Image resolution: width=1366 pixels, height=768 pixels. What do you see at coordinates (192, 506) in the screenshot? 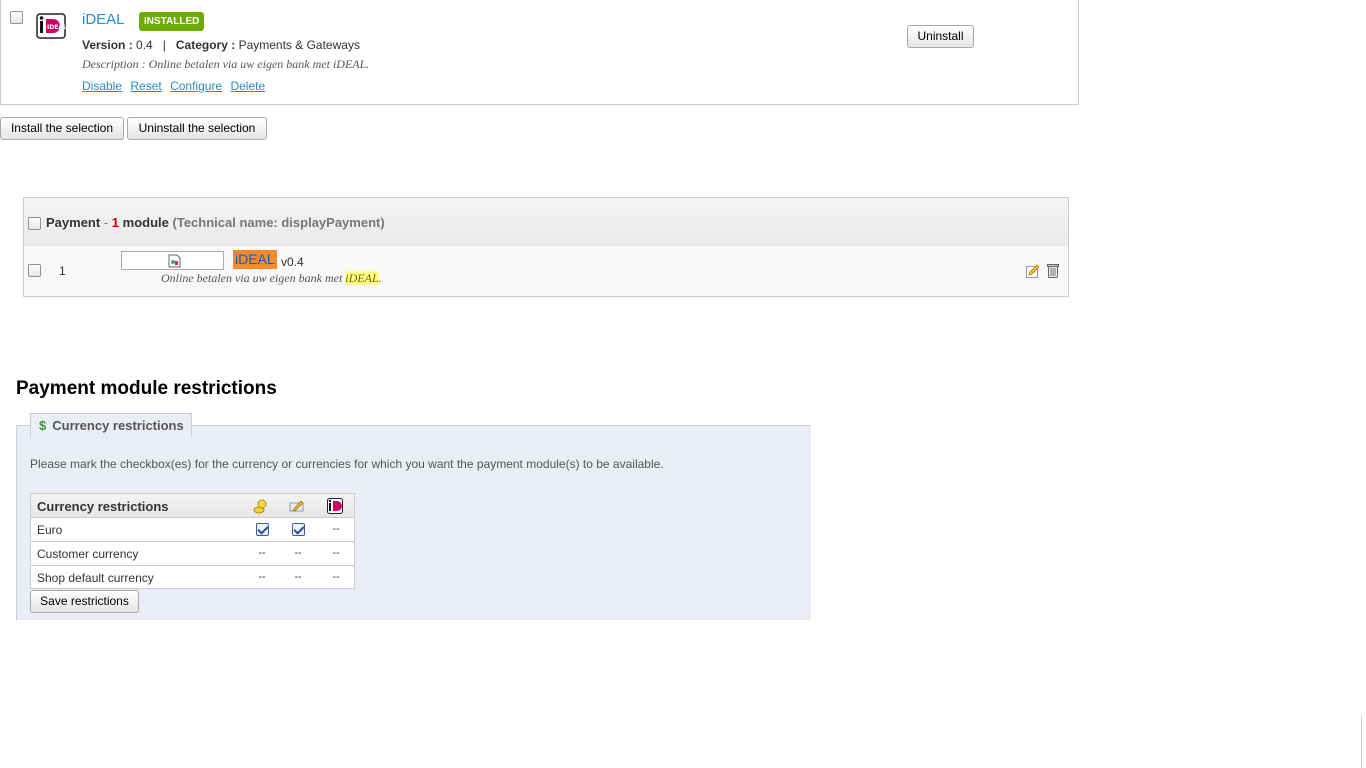
I see `currency-table-header: Currency restrictions` at bounding box center [192, 506].